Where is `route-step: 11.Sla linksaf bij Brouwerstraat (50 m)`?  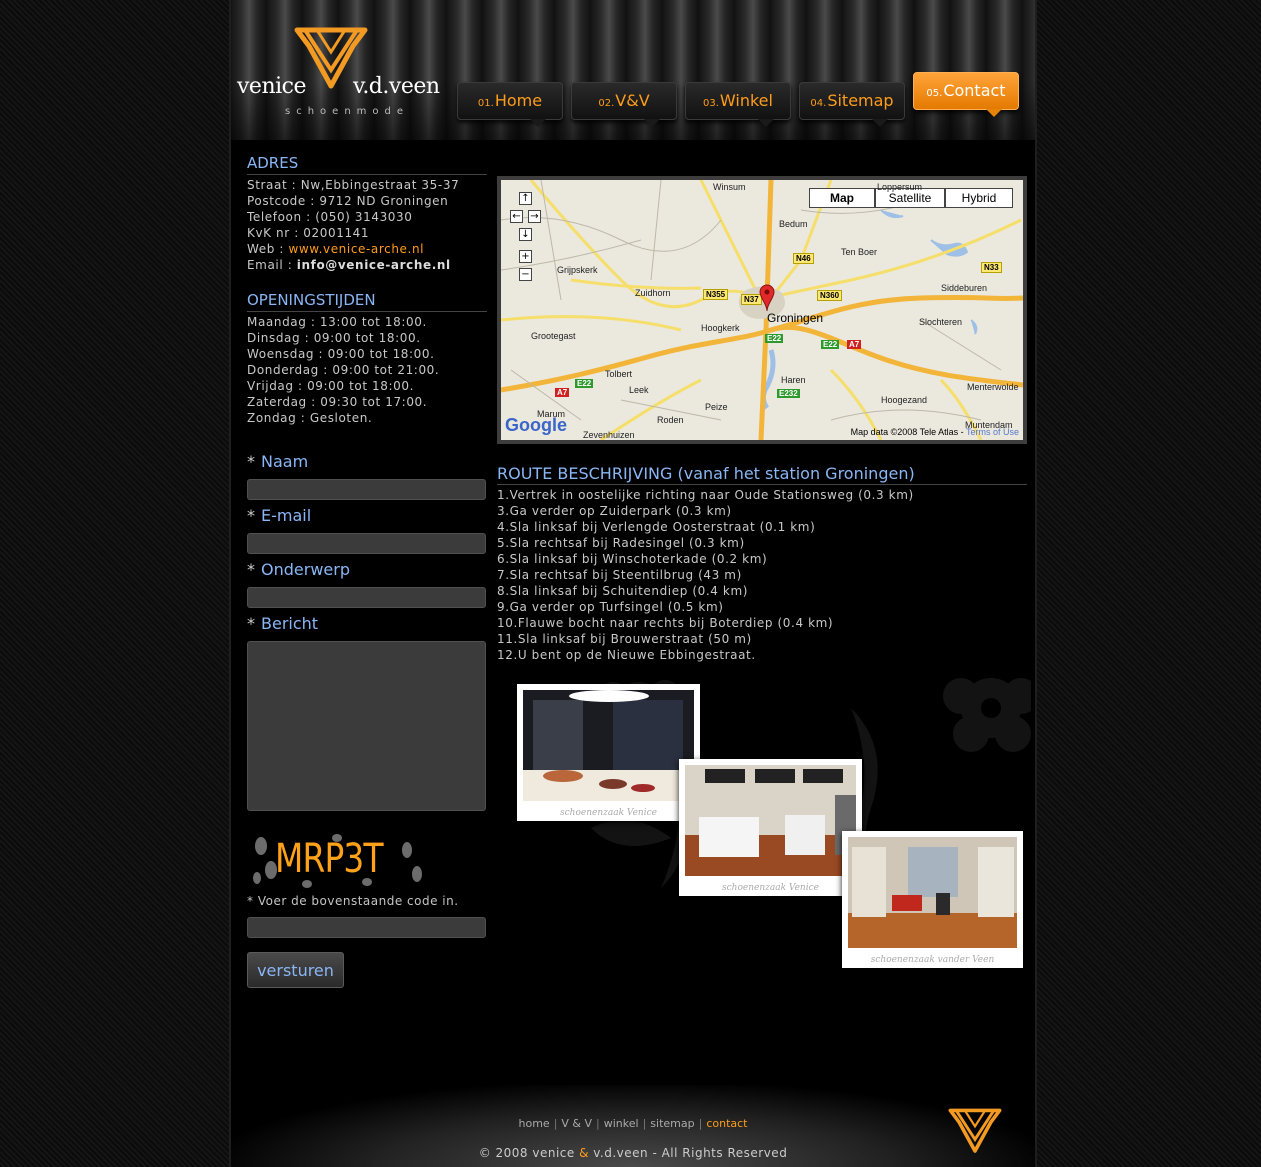 route-step: 11.Sla linksaf bij Brouwerstraat (50 m) is located at coordinates (624, 639).